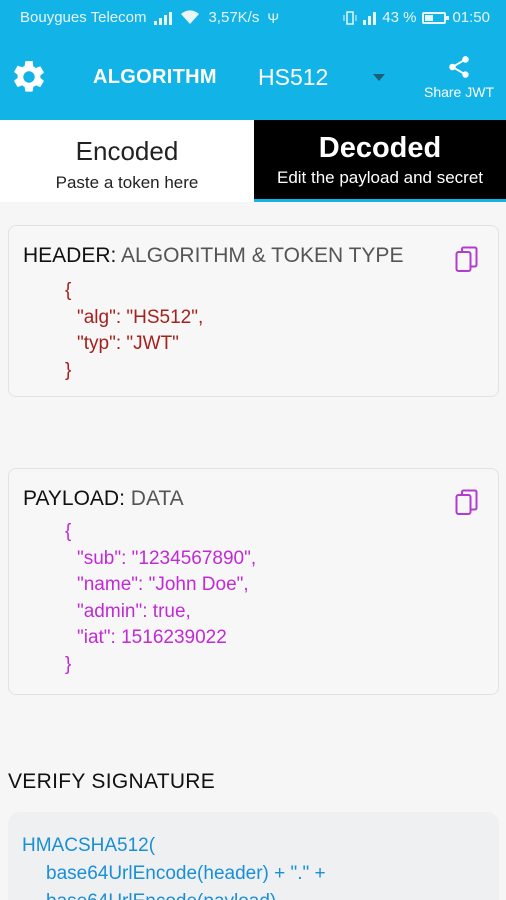  What do you see at coordinates (471, 17) in the screenshot?
I see `clock: 01:50` at bounding box center [471, 17].